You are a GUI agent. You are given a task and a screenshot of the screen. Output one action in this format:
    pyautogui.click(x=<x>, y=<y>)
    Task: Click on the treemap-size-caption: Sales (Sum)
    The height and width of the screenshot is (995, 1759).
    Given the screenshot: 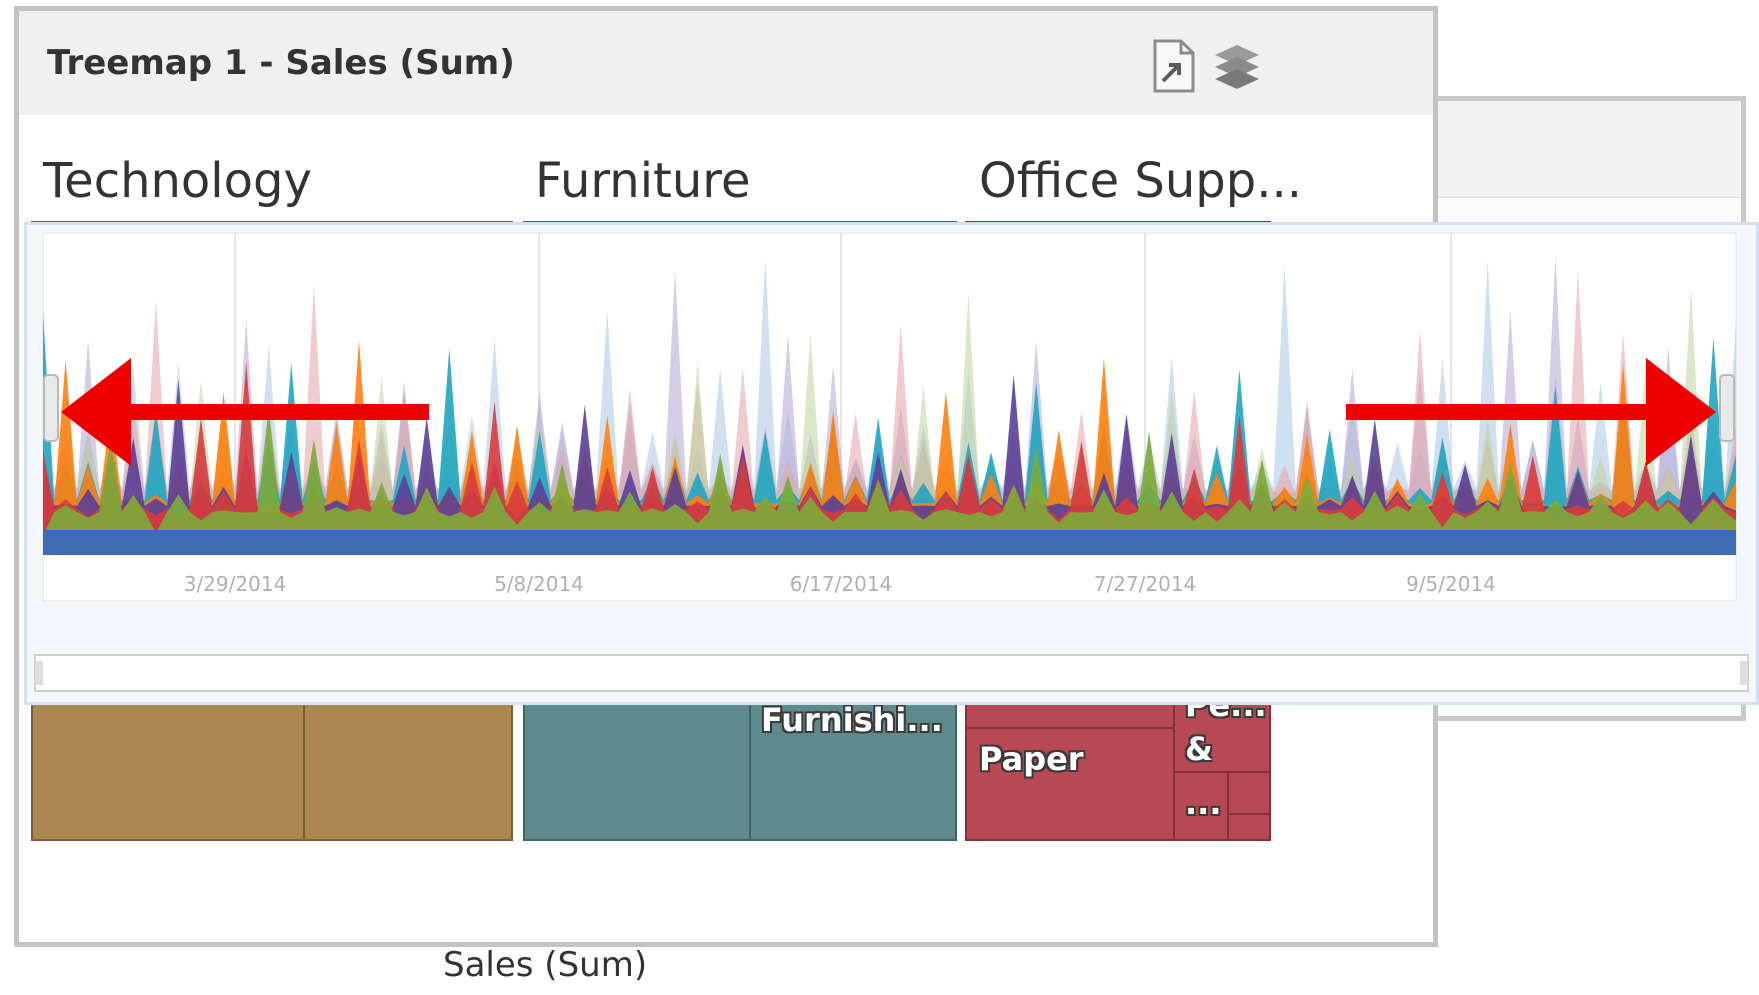 What is the action you would take?
    pyautogui.click(x=545, y=965)
    